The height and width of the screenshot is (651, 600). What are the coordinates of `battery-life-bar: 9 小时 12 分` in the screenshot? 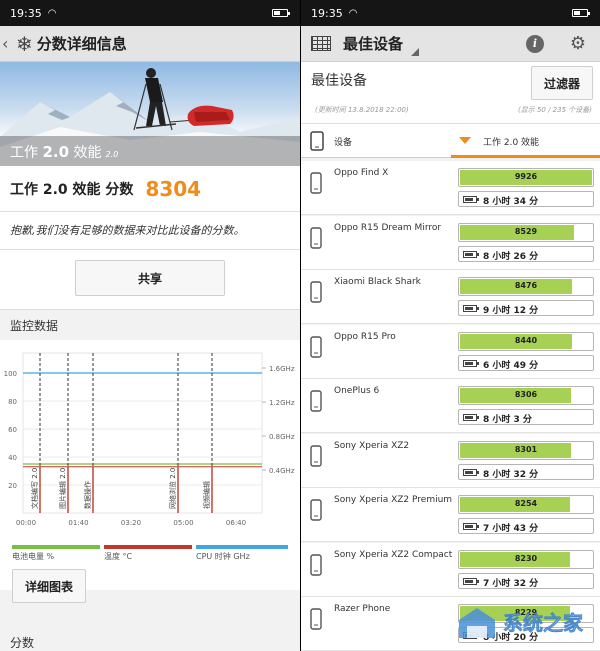 It's located at (526, 308).